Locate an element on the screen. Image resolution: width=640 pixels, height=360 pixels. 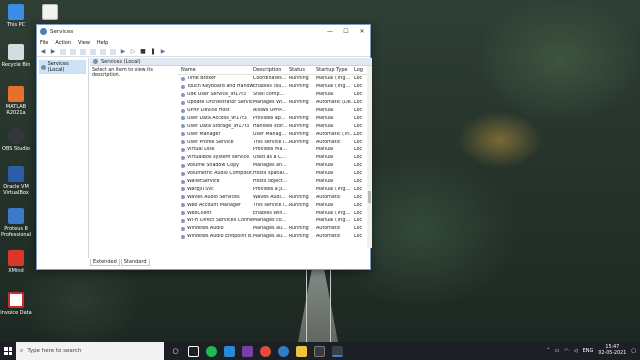
desktop-icon-recycle-bin: Recycle Bin is located at coordinates (16, 56).